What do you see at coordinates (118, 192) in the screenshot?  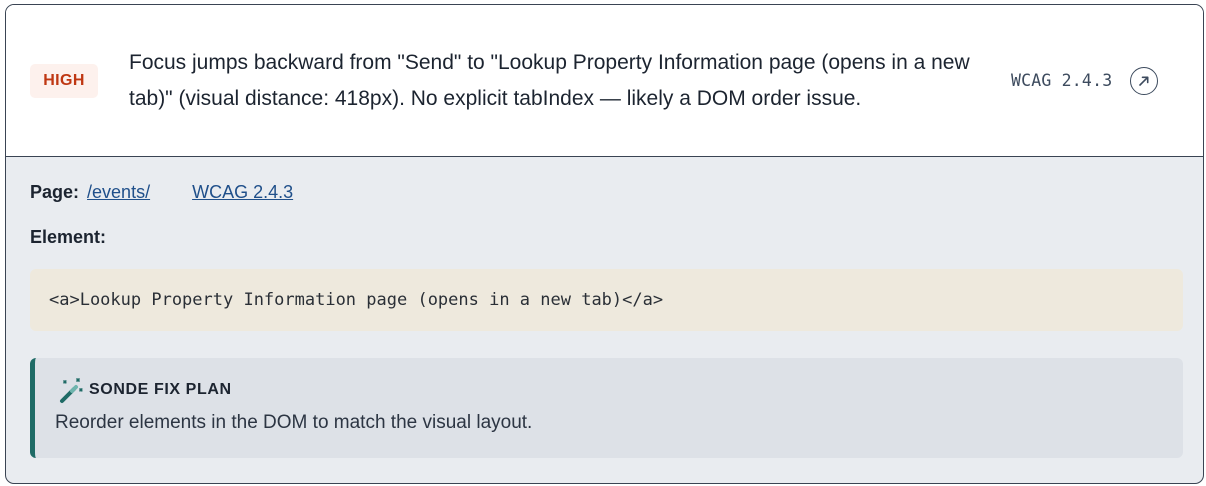 I see `page-link: /events/` at bounding box center [118, 192].